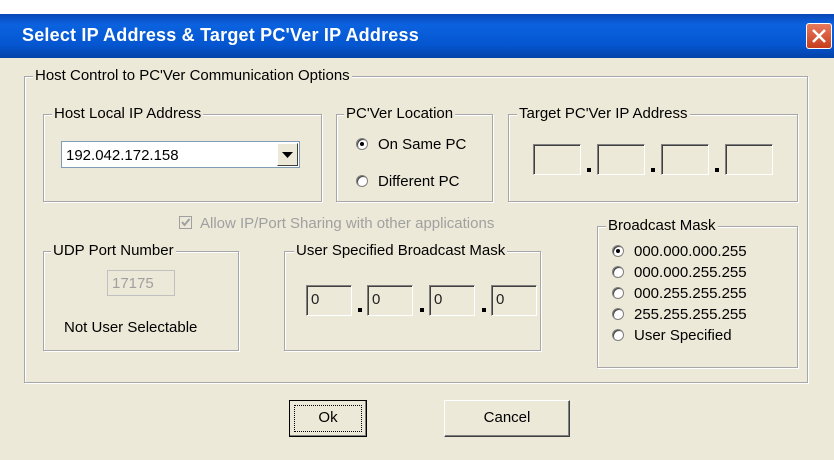  What do you see at coordinates (390, 300) in the screenshot?
I see `user-mask-octet-2: 0` at bounding box center [390, 300].